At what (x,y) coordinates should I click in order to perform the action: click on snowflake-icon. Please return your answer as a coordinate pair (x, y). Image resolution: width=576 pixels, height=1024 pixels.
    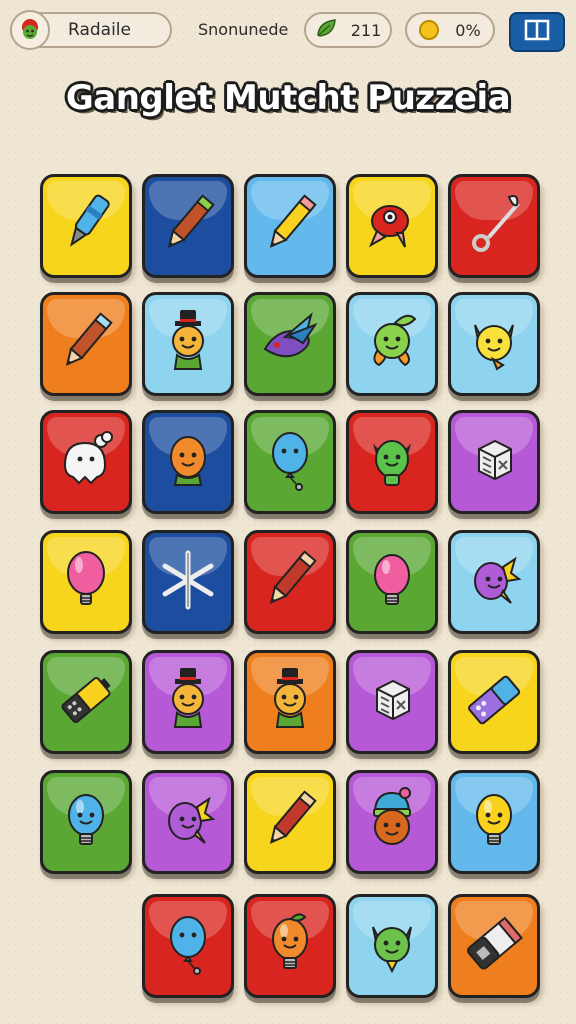
    Looking at the image, I should click on (188, 582).